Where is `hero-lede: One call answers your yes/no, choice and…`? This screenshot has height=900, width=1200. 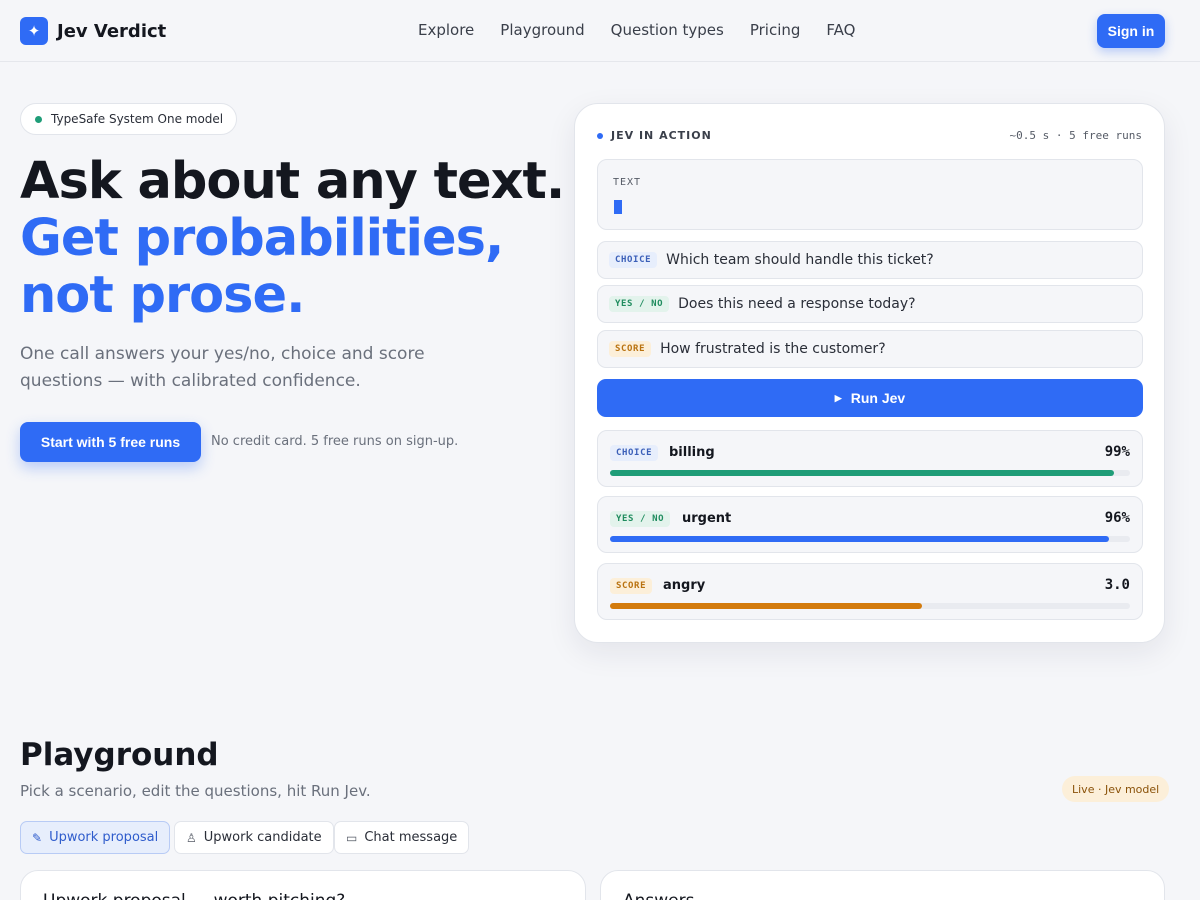 hero-lede: One call answers your yes/no, choice and… is located at coordinates (222, 367).